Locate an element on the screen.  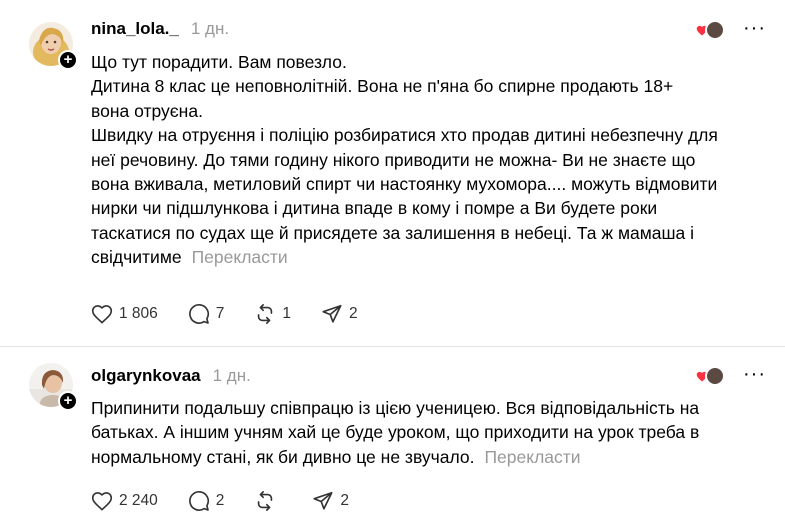
text-line: Що тут порадити. Вам повезло. is located at coordinates (219, 62).